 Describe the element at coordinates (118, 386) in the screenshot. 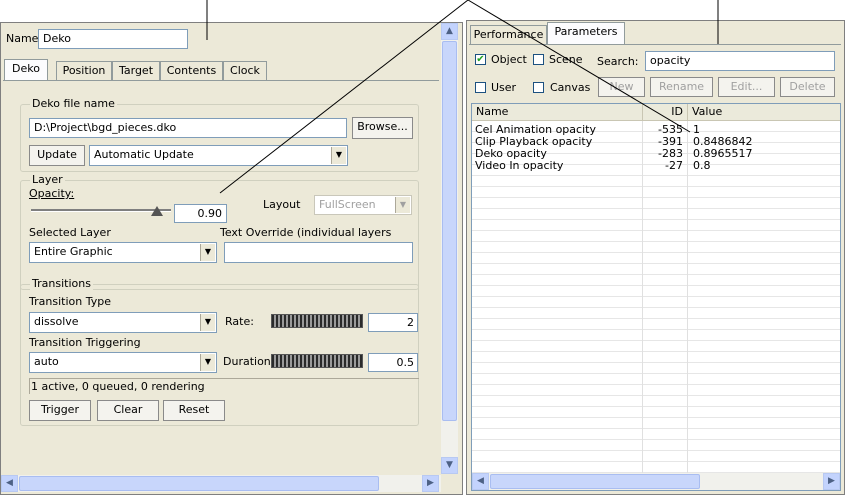

I see `transition-status-text: 1 active, 0 queued, 0 rendering` at that location.